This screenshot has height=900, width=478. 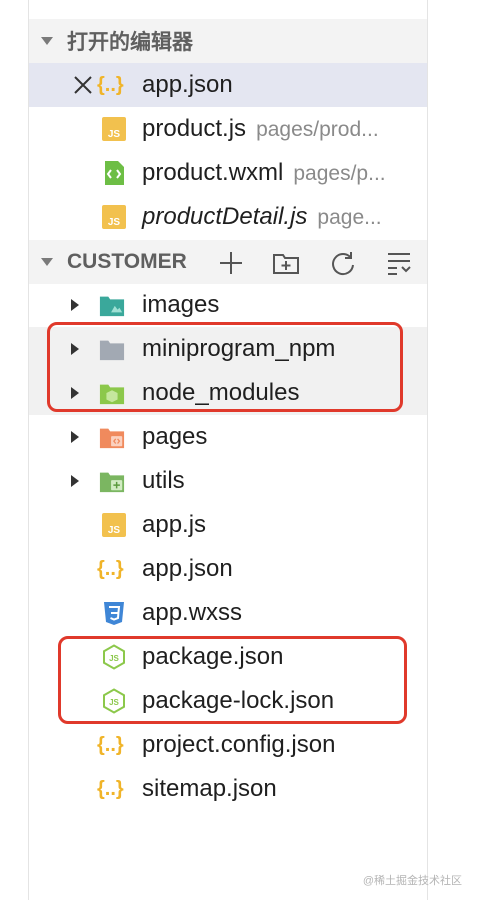 What do you see at coordinates (238, 700) in the screenshot?
I see `tree-item-label: package-lock.json` at bounding box center [238, 700].